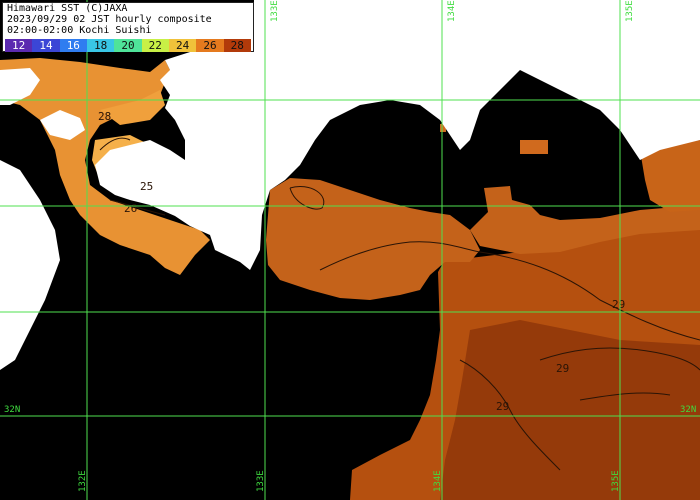 The width and height of the screenshot is (700, 500). Describe the element at coordinates (210, 45) in the screenshot. I see `colorbar-tick: 26` at that location.